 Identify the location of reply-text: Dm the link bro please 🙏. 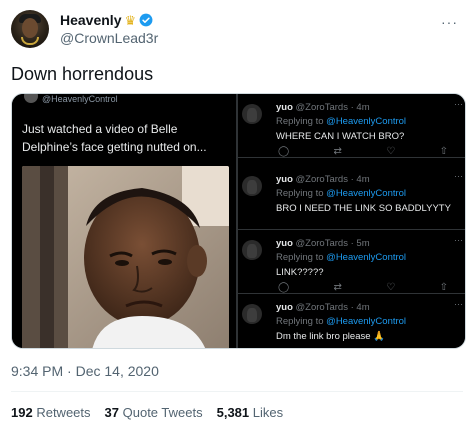
(330, 336).